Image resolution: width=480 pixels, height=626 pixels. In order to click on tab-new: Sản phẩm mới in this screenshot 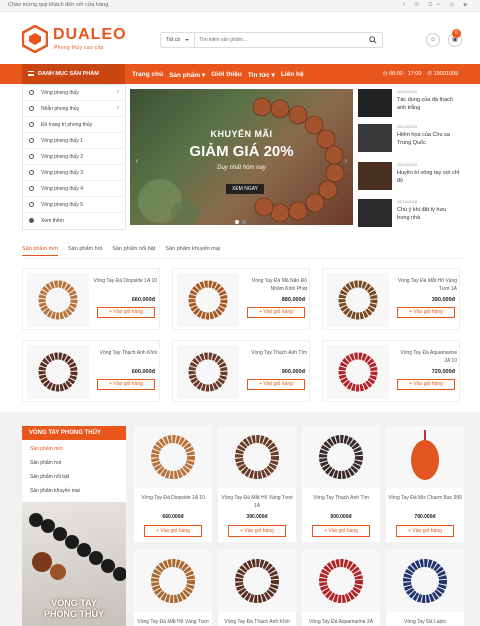, I will do `click(40, 251)`.